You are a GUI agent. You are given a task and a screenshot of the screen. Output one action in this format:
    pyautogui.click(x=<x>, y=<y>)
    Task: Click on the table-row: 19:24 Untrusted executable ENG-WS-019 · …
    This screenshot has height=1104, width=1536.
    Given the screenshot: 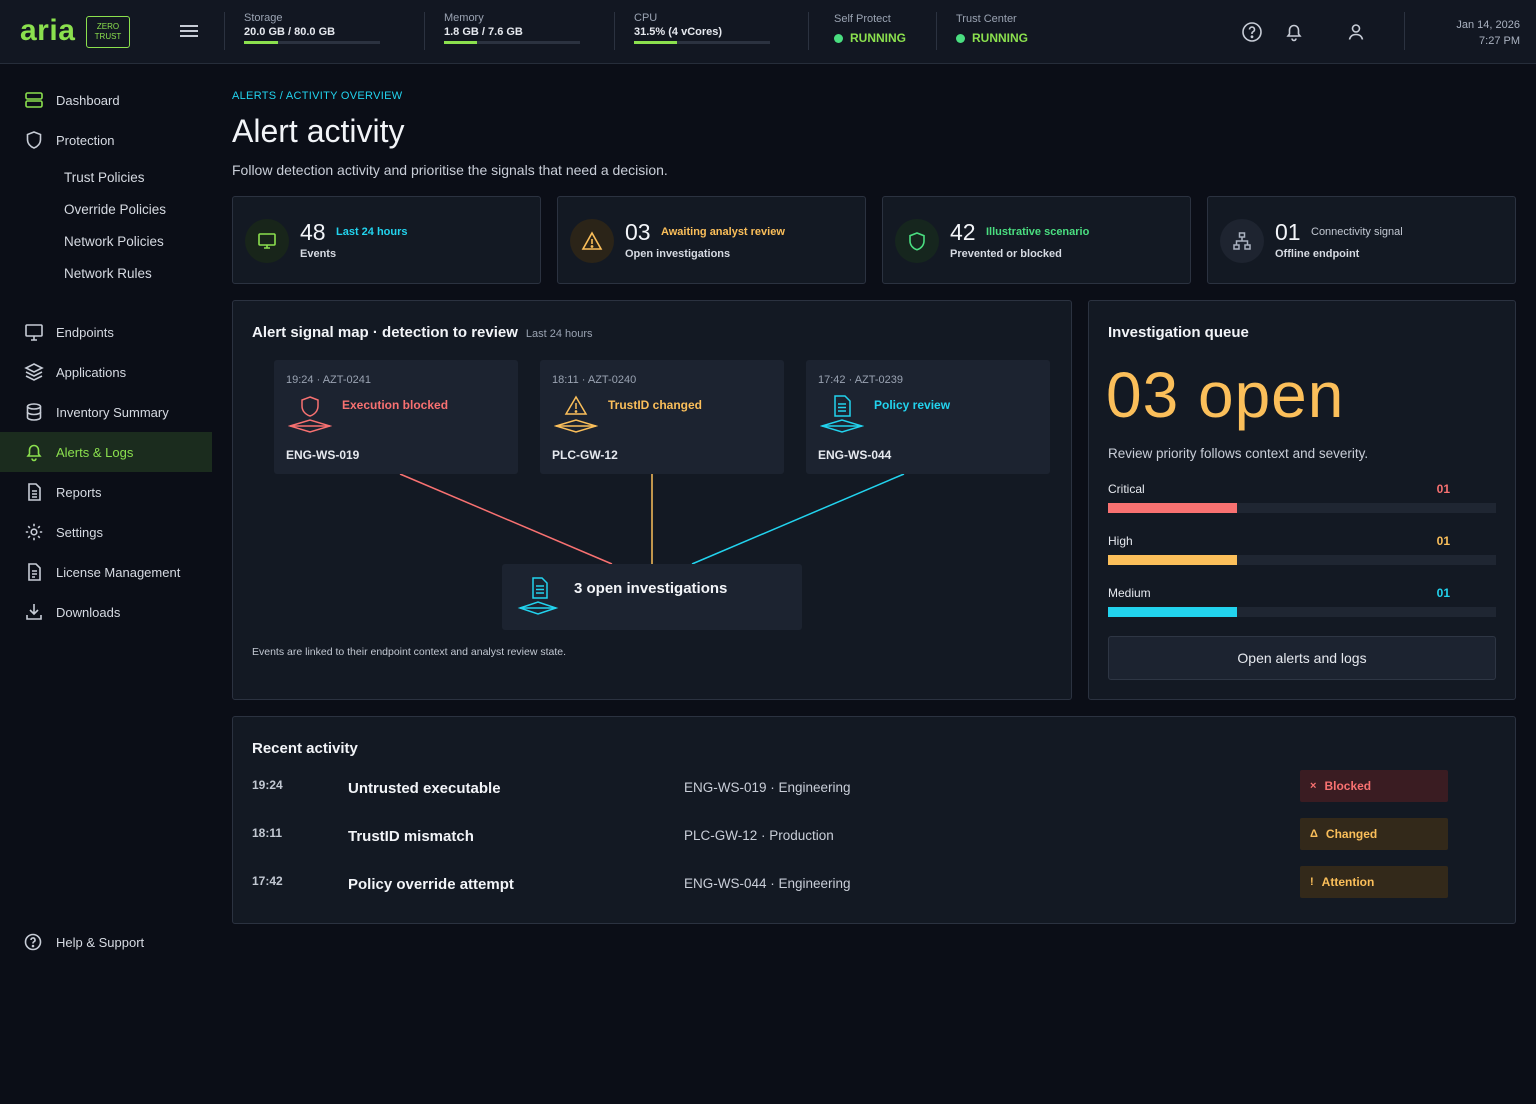 What is the action you would take?
    pyautogui.click(x=852, y=794)
    